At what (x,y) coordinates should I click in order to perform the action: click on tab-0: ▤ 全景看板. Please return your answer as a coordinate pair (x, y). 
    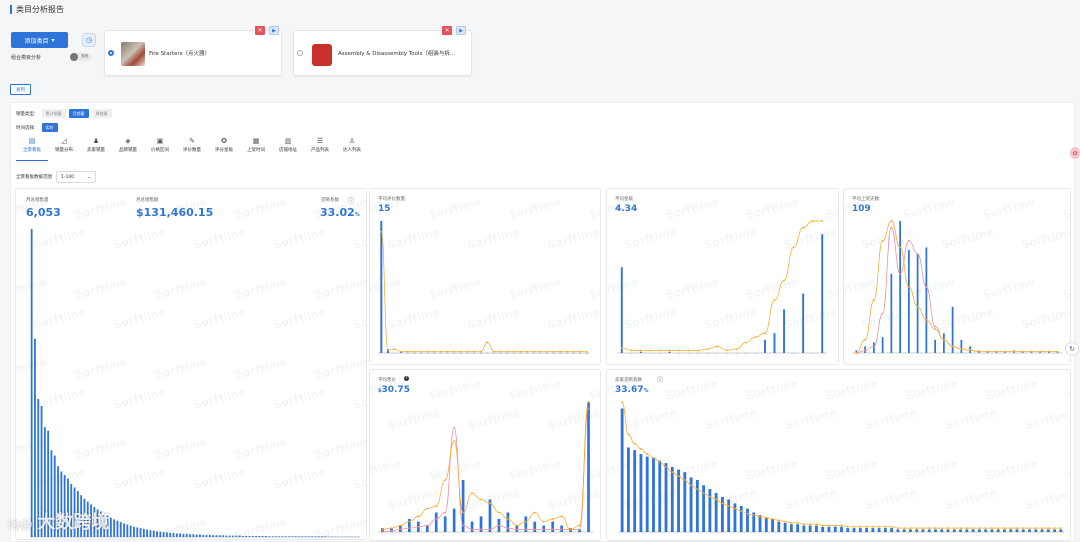
    Looking at the image, I should click on (32, 149).